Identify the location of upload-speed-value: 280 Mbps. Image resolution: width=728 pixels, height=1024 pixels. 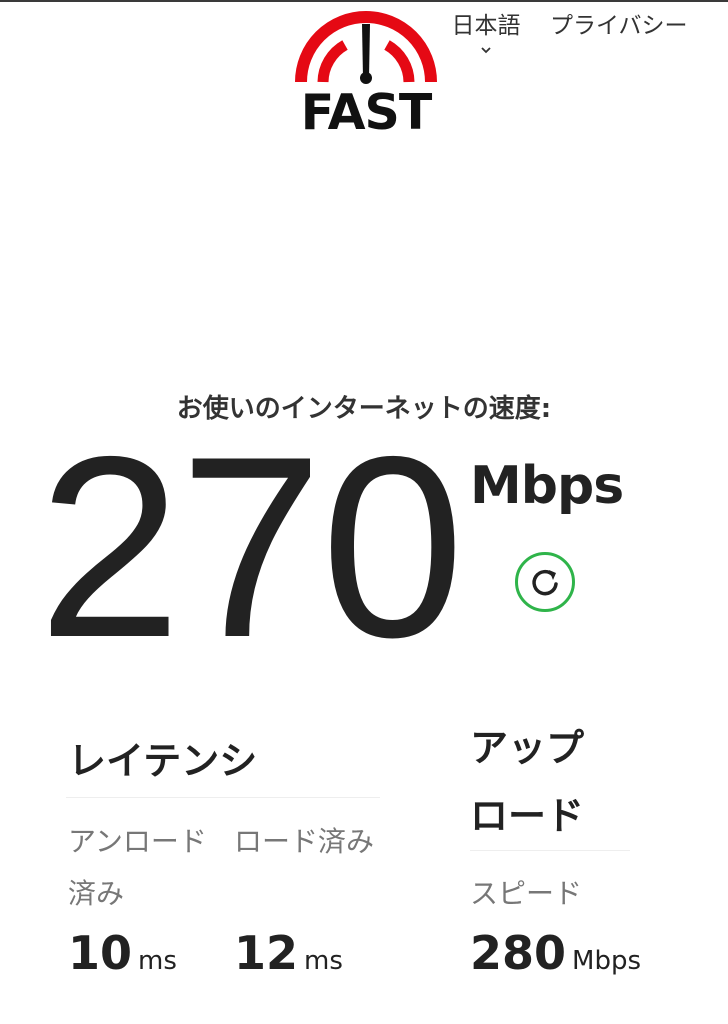
(555, 953).